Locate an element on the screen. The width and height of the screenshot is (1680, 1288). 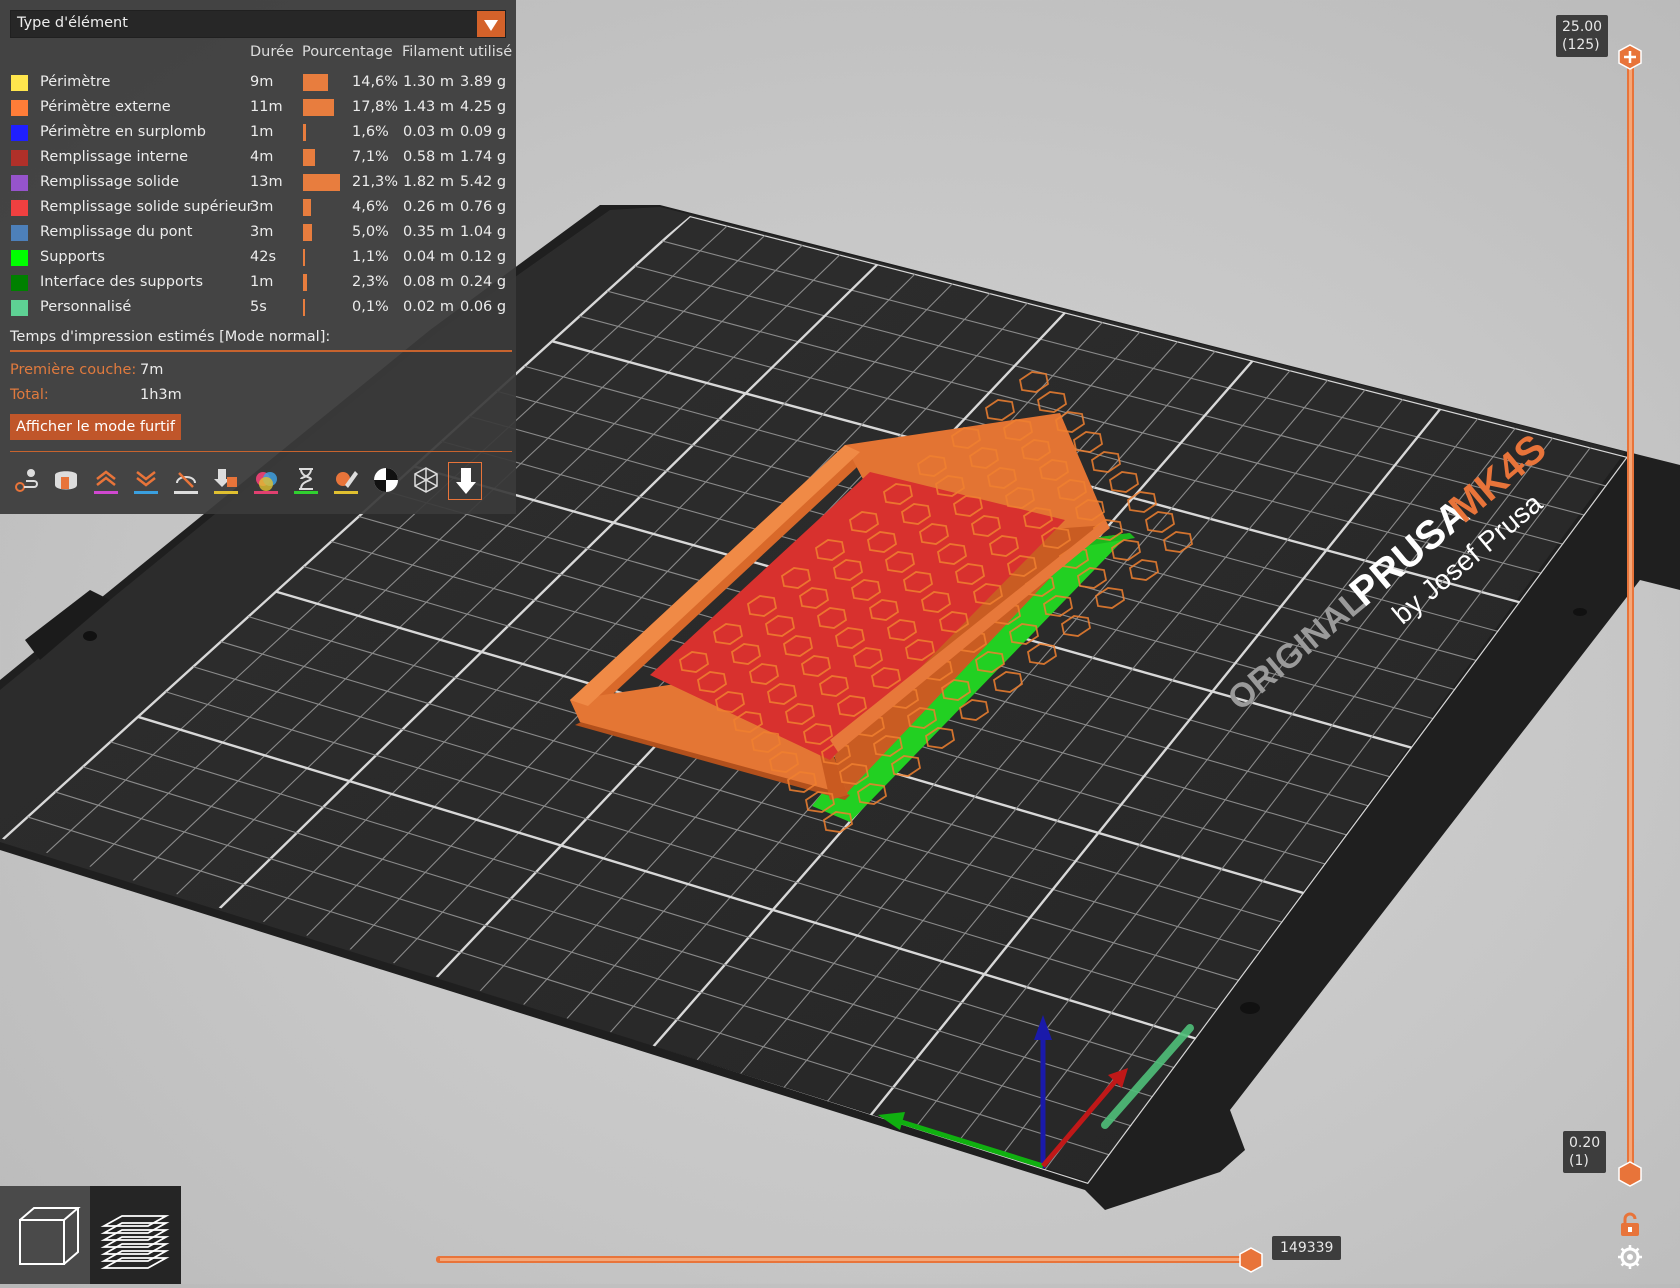
feature-length: 1.43 m is located at coordinates (429, 107).